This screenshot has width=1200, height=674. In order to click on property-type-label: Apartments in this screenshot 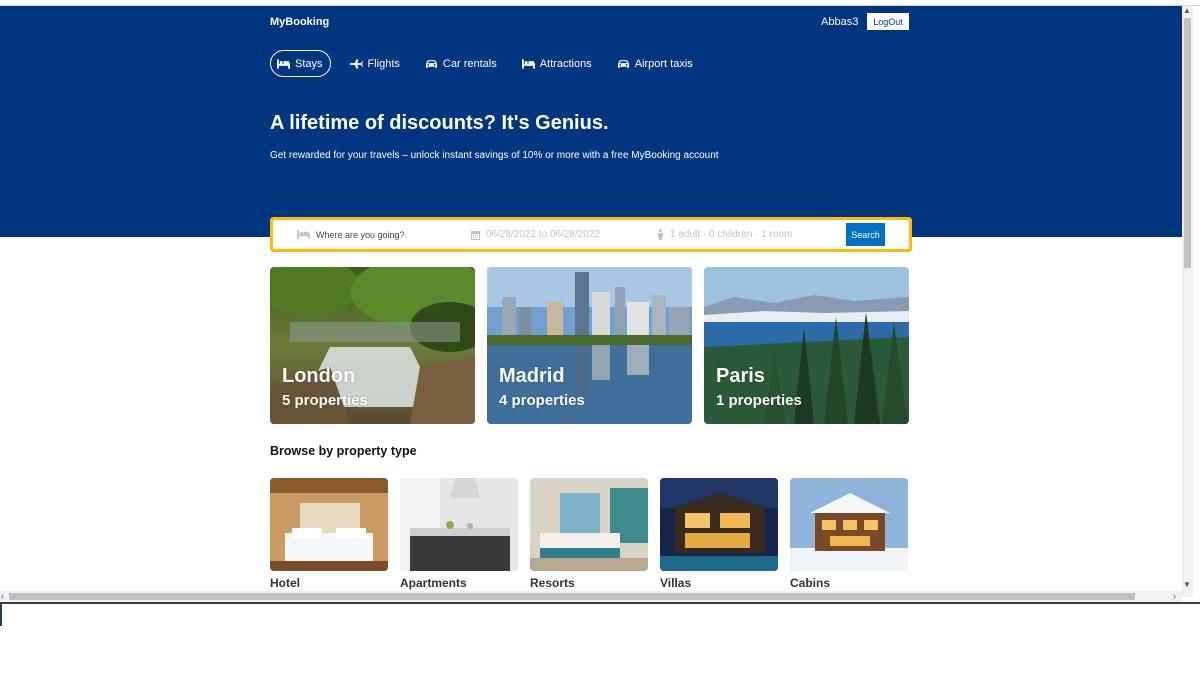, I will do `click(433, 583)`.